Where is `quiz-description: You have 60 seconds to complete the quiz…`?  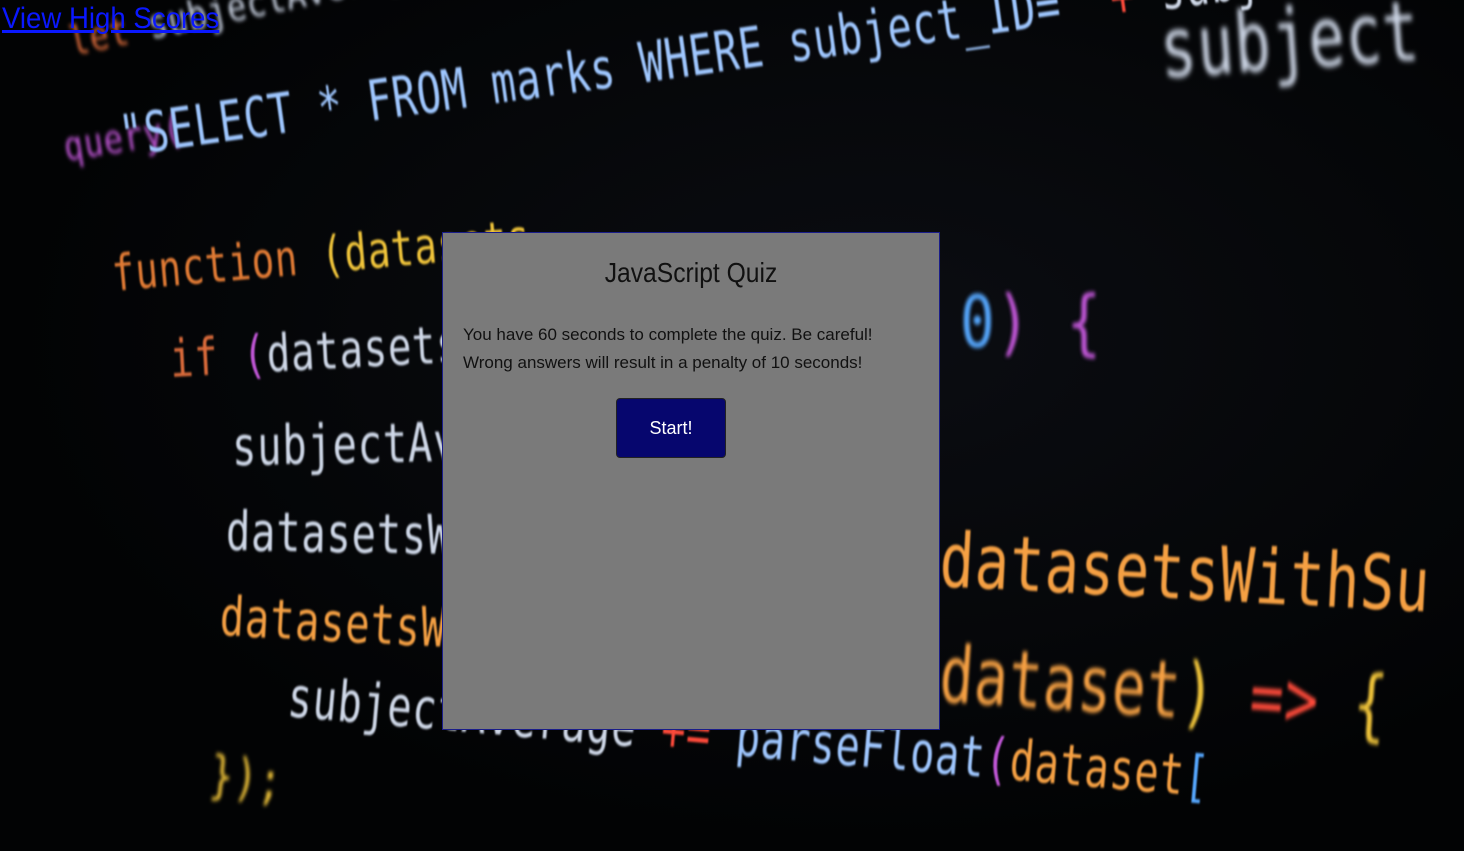 quiz-description: You have 60 seconds to complete the quiz… is located at coordinates (668, 348).